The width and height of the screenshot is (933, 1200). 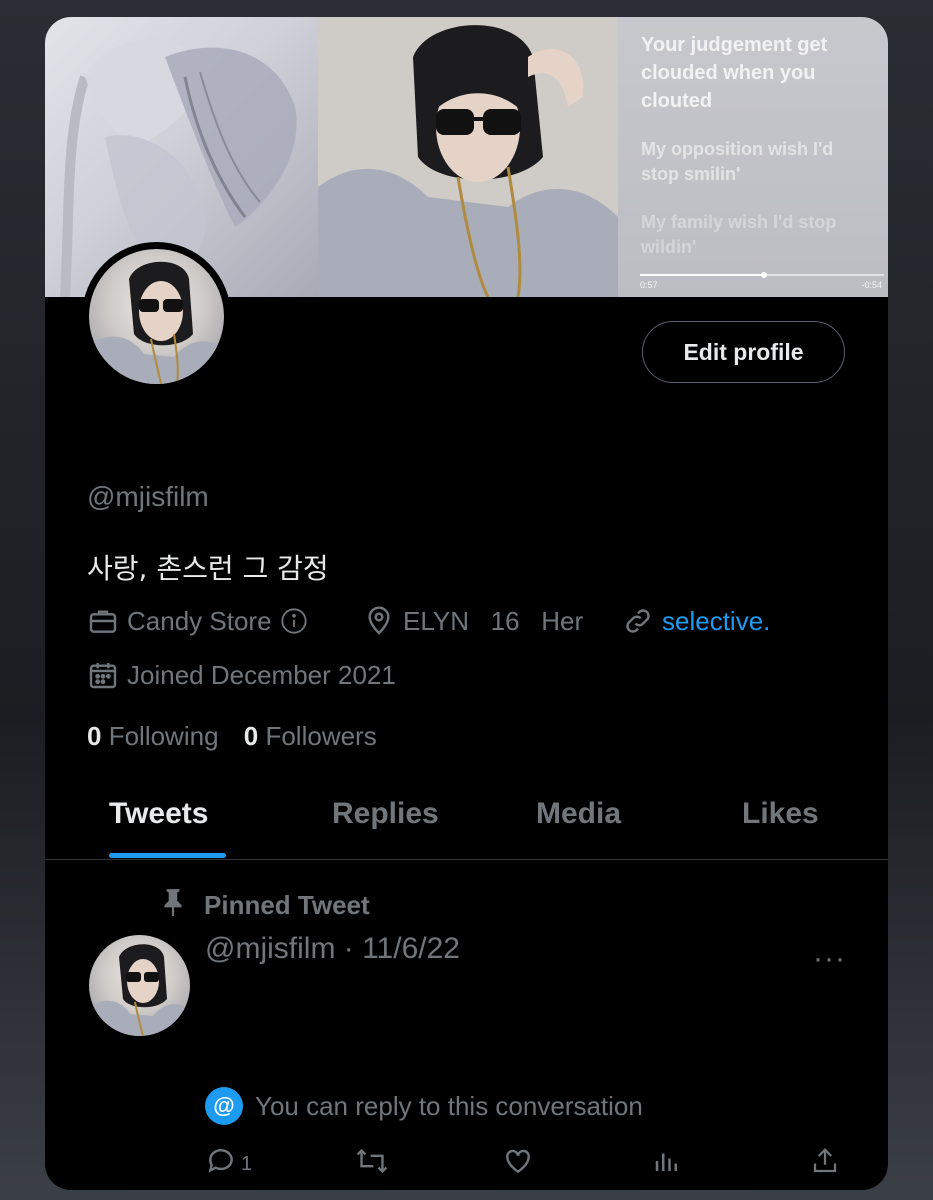 I want to click on at-mention-icon: @, so click(x=224, y=1106).